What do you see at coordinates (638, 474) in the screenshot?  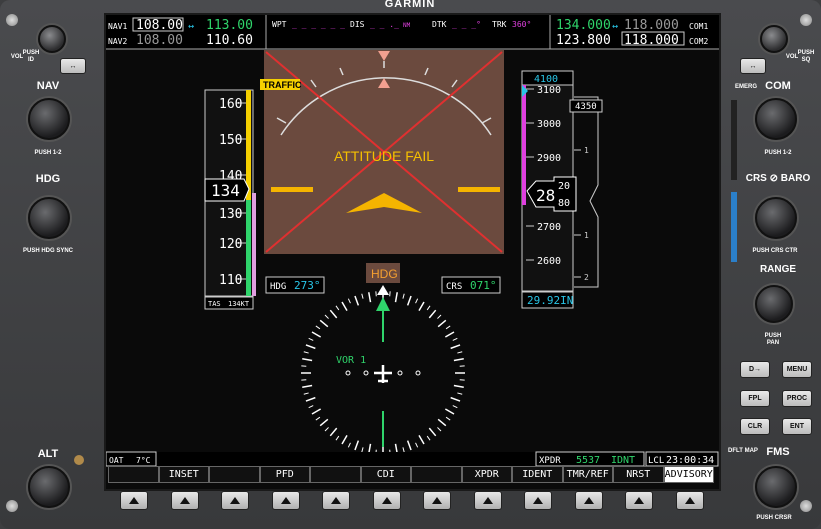 I see `softkey-label: NRST` at bounding box center [638, 474].